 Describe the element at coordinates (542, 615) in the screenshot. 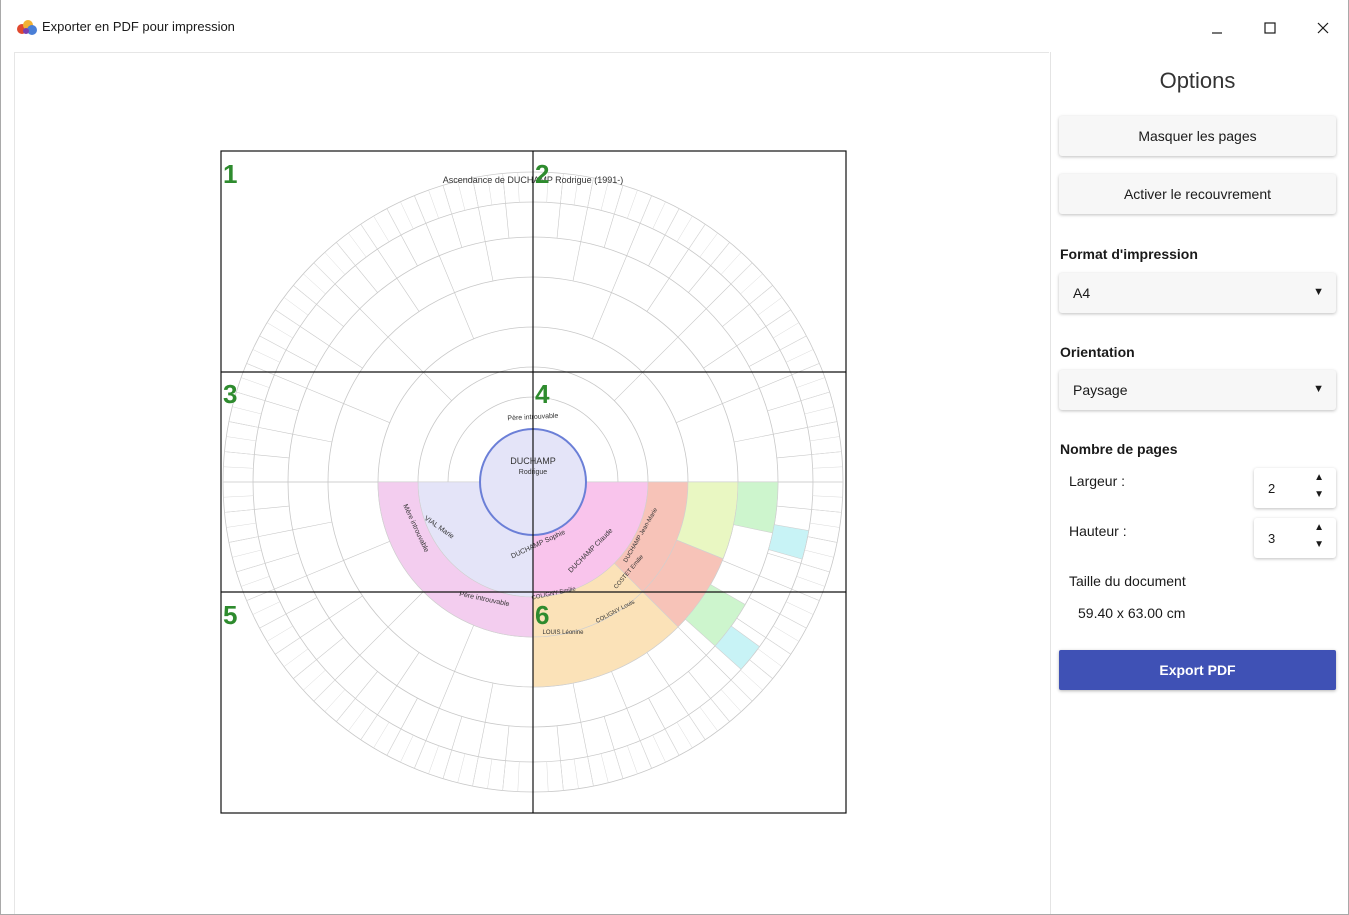

I see `page-number-6: 6` at that location.